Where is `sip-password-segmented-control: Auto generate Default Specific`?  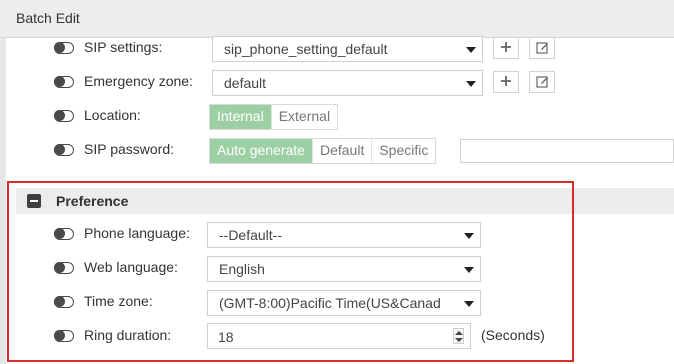
sip-password-segmented-control: Auto generate Default Specific is located at coordinates (323, 151).